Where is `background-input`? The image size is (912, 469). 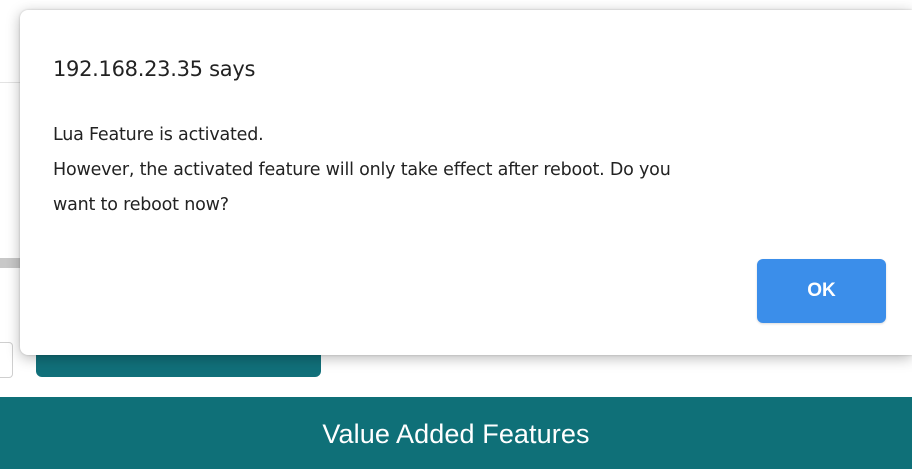 background-input is located at coordinates (6, 360).